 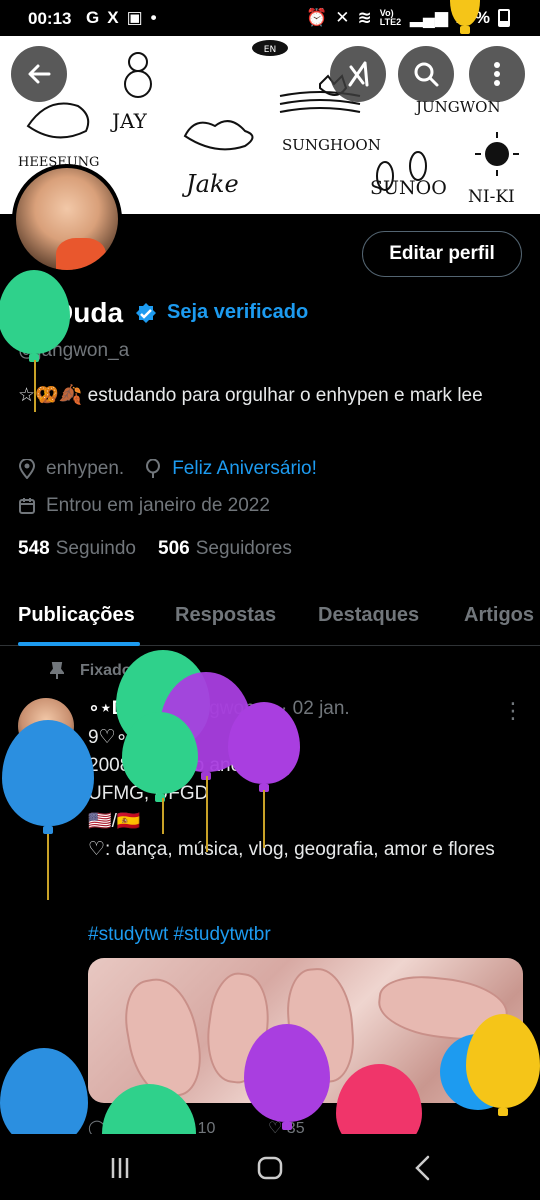 I want to click on joined-row: Entrou em janeiro de 2022, so click(x=144, y=506).